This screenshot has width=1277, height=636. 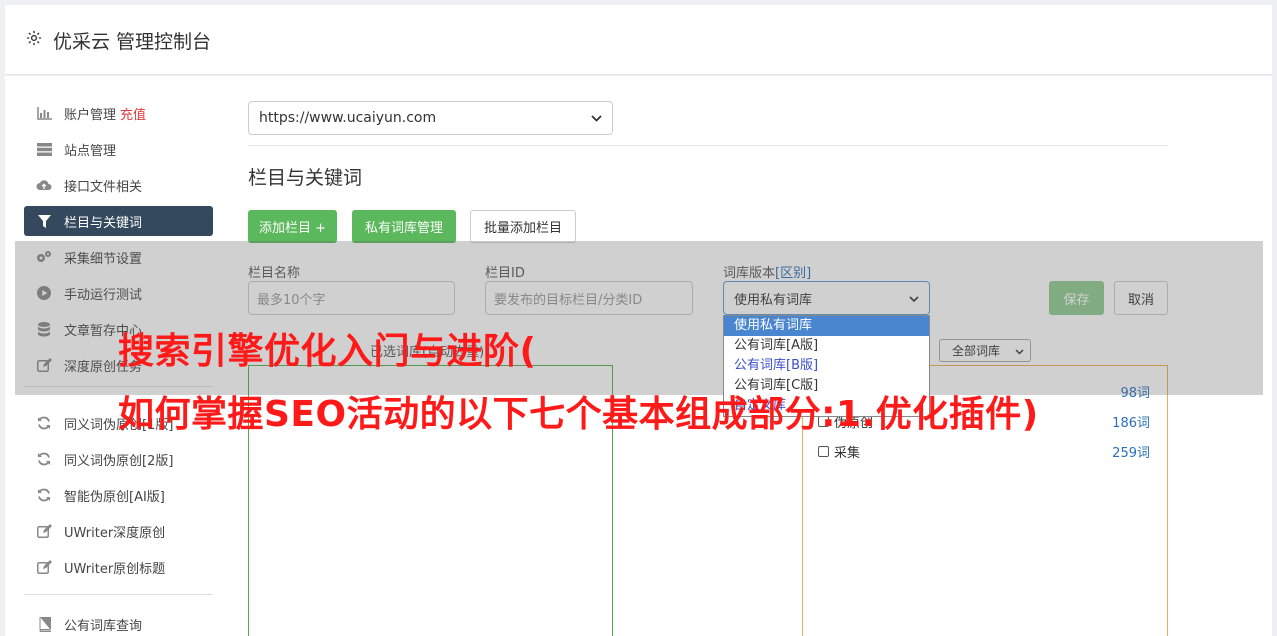 What do you see at coordinates (103, 626) in the screenshot?
I see `sidebar-item-label: 公有词库查询` at bounding box center [103, 626].